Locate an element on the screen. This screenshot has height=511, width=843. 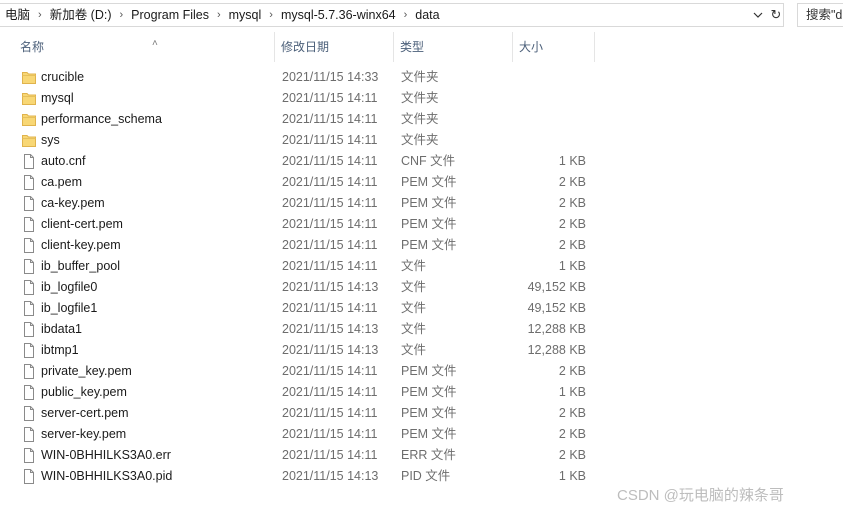
breadcrumb-item-data: data is located at coordinates (427, 15).